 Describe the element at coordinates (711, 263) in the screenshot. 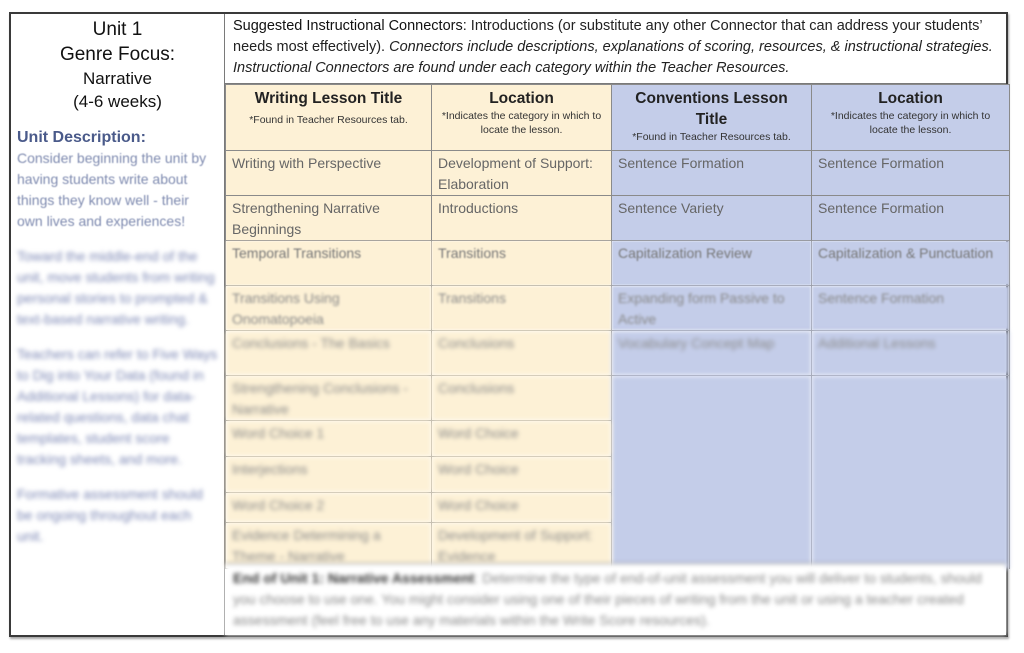

I see `conventions-lesson-title: Capitalization Review` at that location.